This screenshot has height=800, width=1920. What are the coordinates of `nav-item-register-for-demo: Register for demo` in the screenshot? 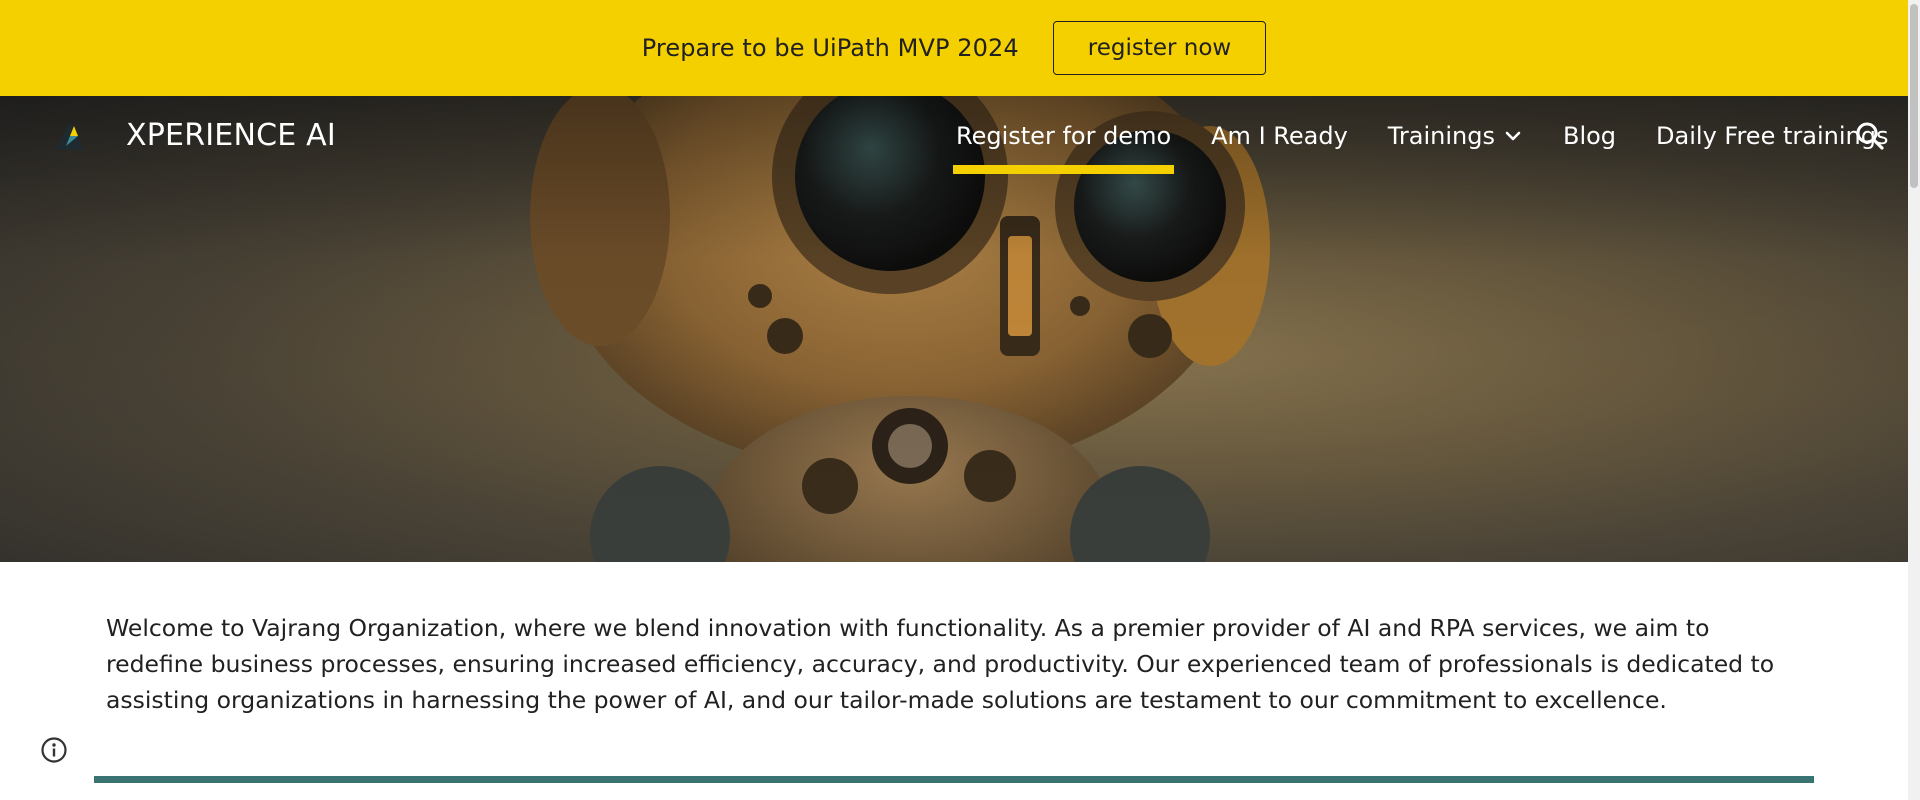 It's located at (1063, 148).